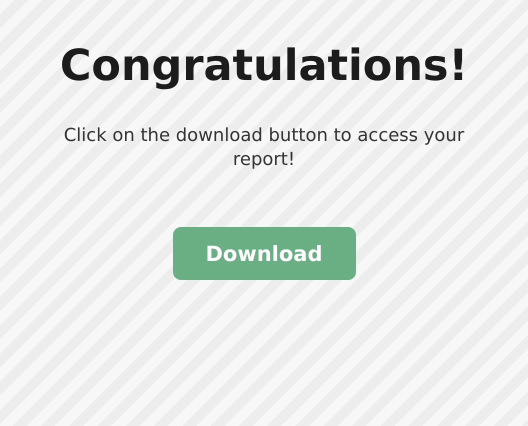  I want to click on page-title: Congratulations!, so click(264, 66).